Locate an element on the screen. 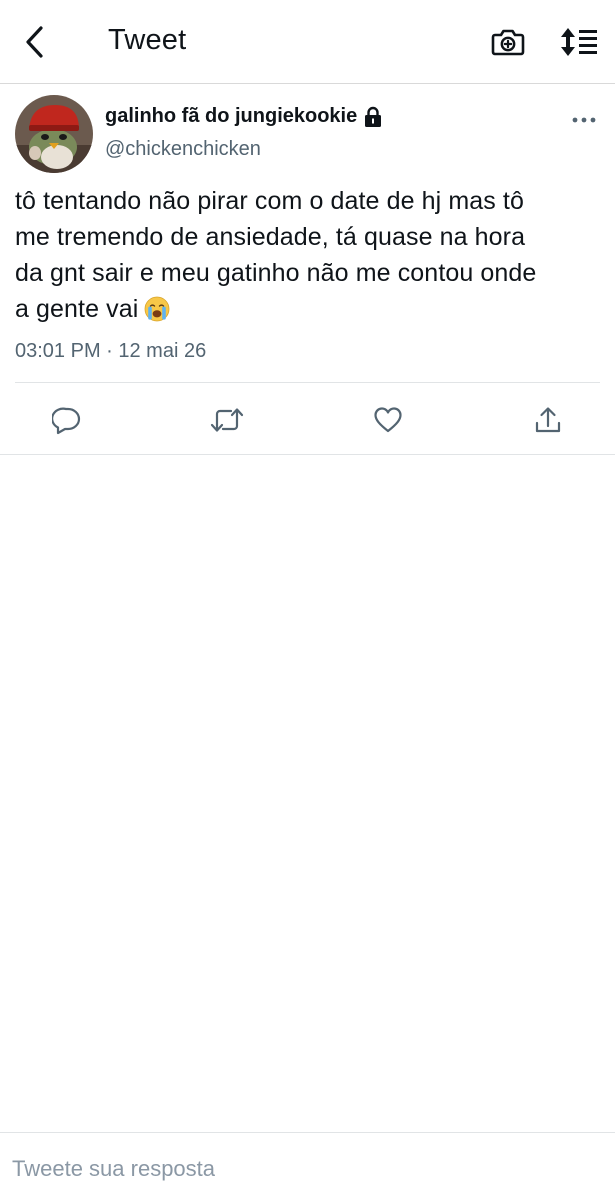 The image size is (615, 1200). tweet-text-line: a gente vai is located at coordinates (77, 309).